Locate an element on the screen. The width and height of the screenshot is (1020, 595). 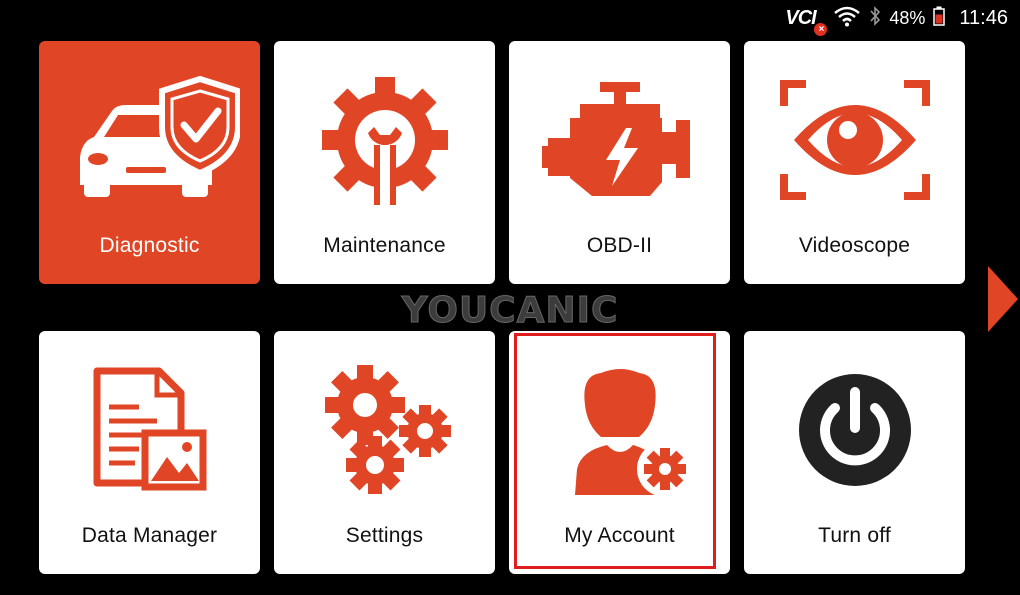
status-bar: VCI × 48% 11:46 is located at coordinates (896, 20).